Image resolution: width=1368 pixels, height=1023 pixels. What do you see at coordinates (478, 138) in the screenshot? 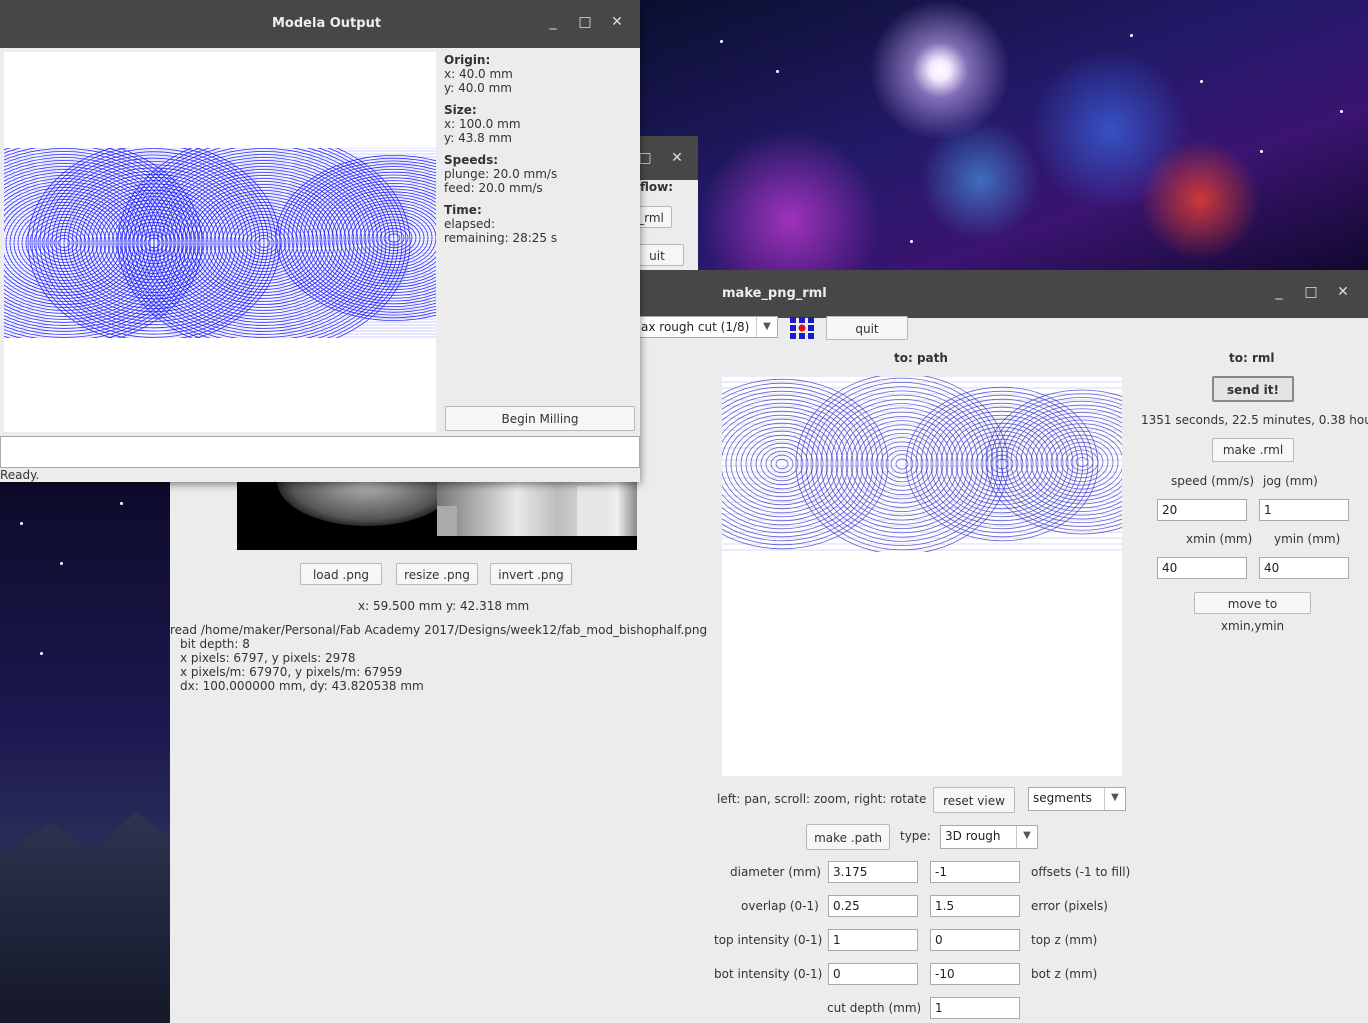
I see `size-y: y: 43.8 mm` at bounding box center [478, 138].